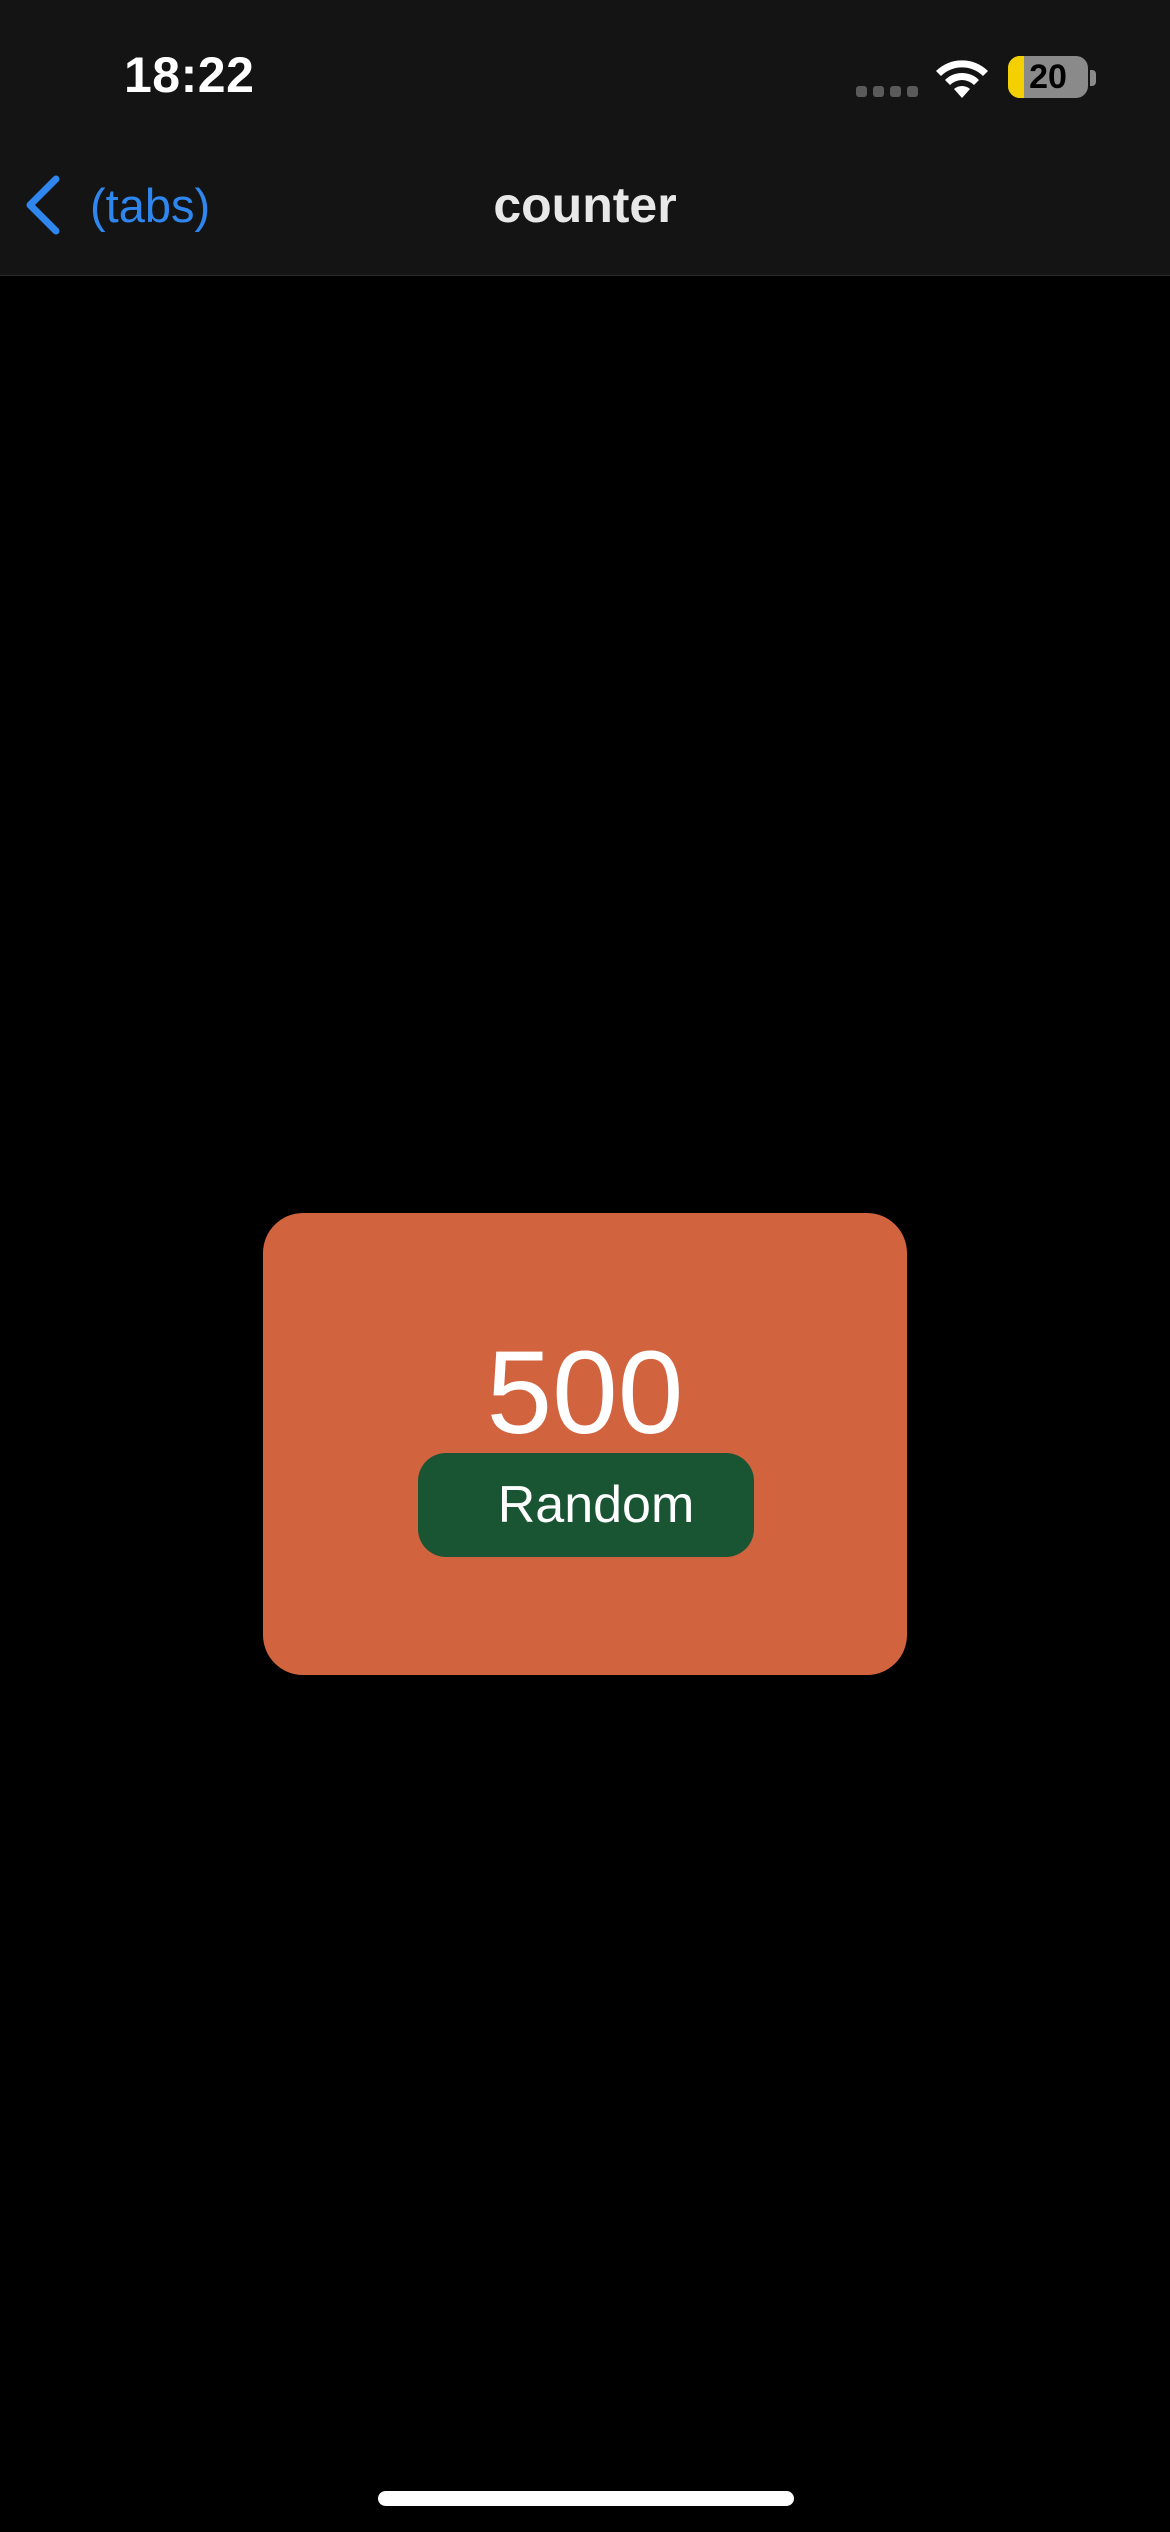 The height and width of the screenshot is (2532, 1170). What do you see at coordinates (585, 205) in the screenshot?
I see `page-title: counter` at bounding box center [585, 205].